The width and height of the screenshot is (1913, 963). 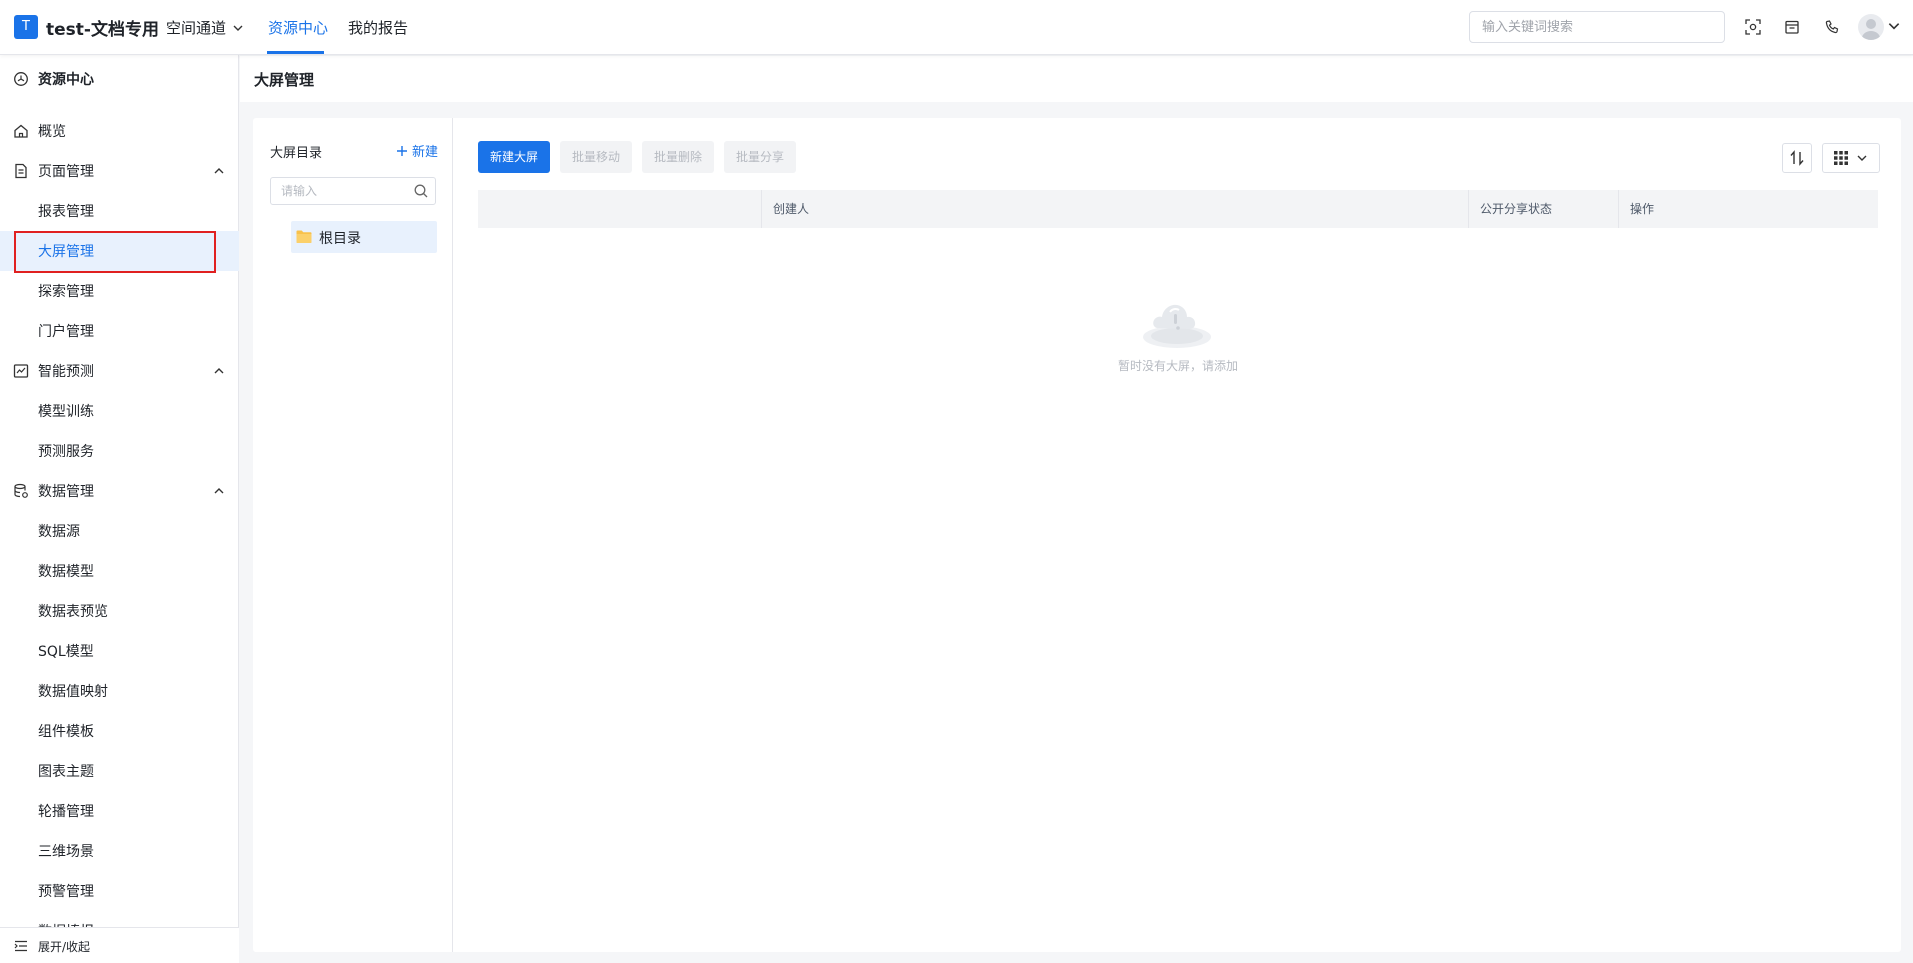 I want to click on tree-title: 大屏目录, so click(x=296, y=153).